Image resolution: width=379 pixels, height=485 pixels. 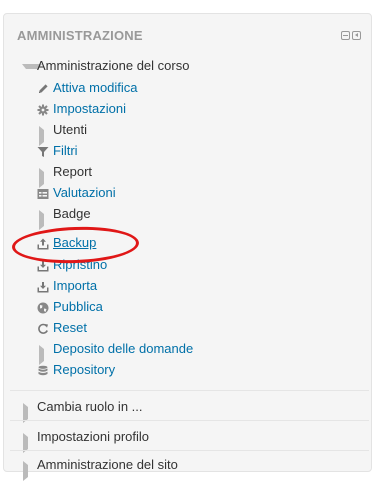 I want to click on menu-item-label: Utenti, so click(x=70, y=129).